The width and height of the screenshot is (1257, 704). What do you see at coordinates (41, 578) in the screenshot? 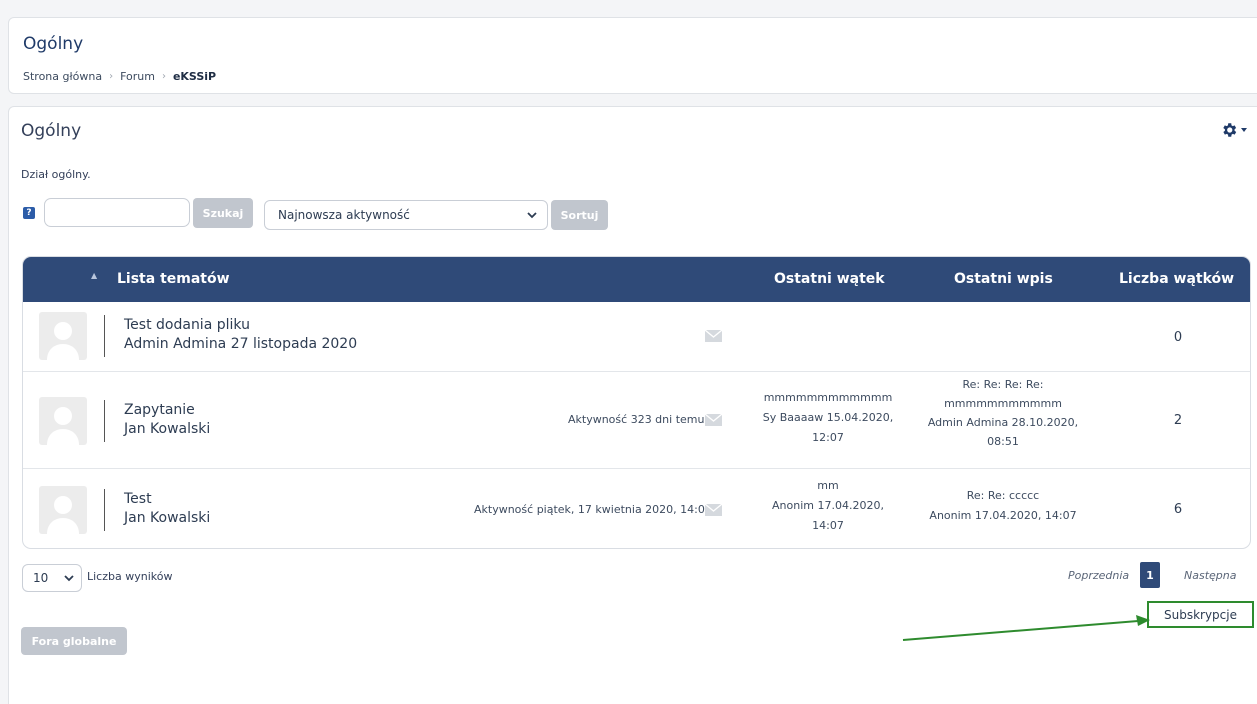
I see `per-page-value: 10` at bounding box center [41, 578].